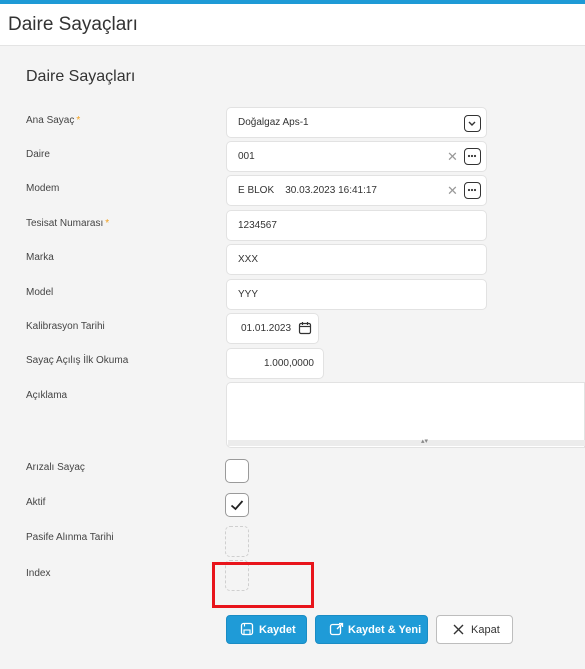 This screenshot has width=585, height=669. I want to click on model-label: Model, so click(40, 292).